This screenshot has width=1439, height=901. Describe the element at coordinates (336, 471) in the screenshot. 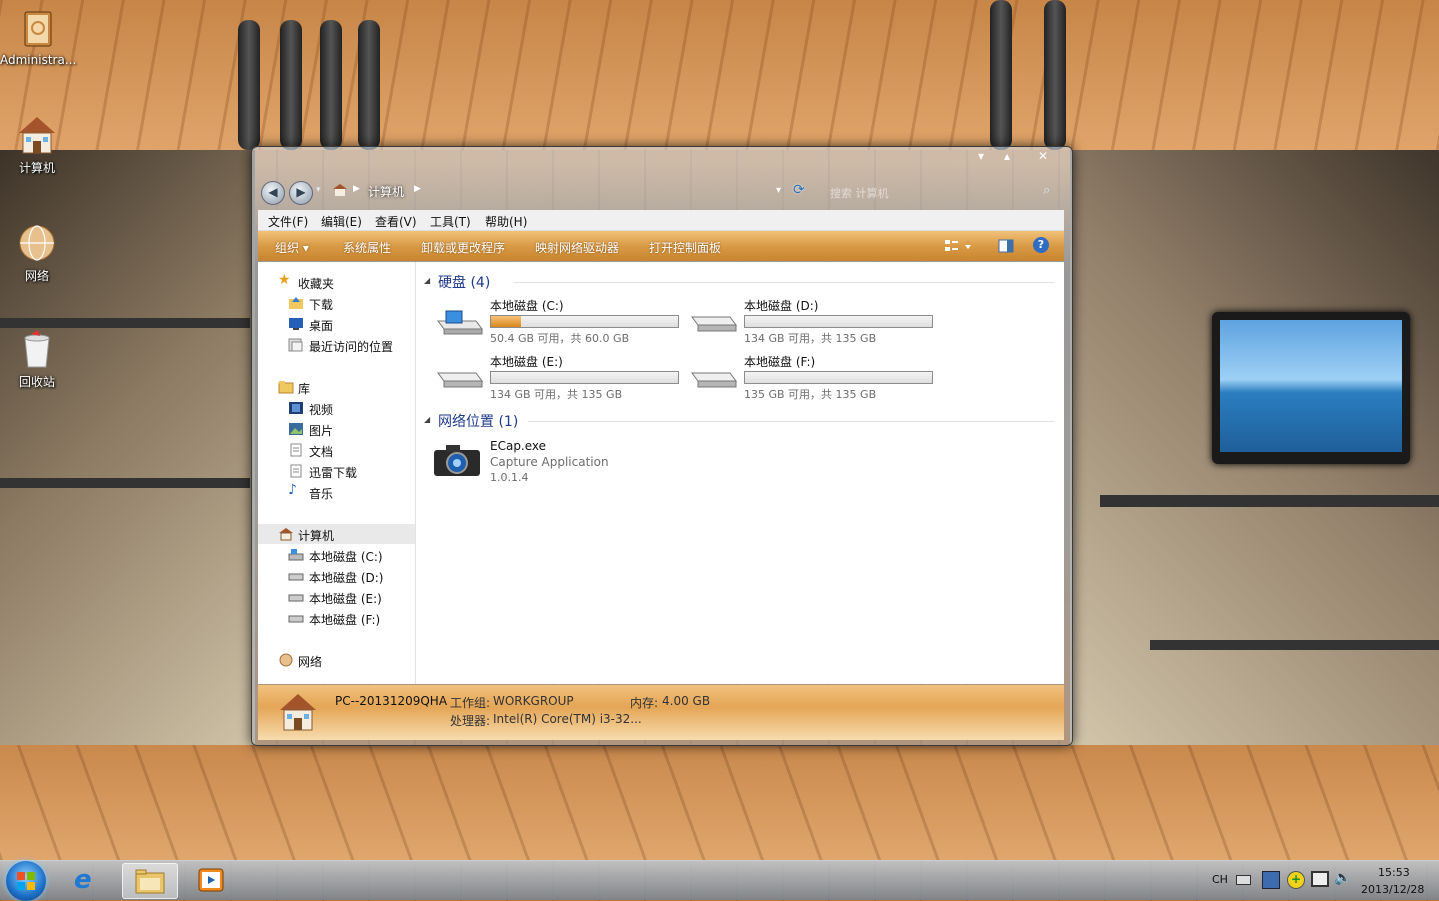

I see `nav-item-thunder-downloads: 迅雷下载` at that location.